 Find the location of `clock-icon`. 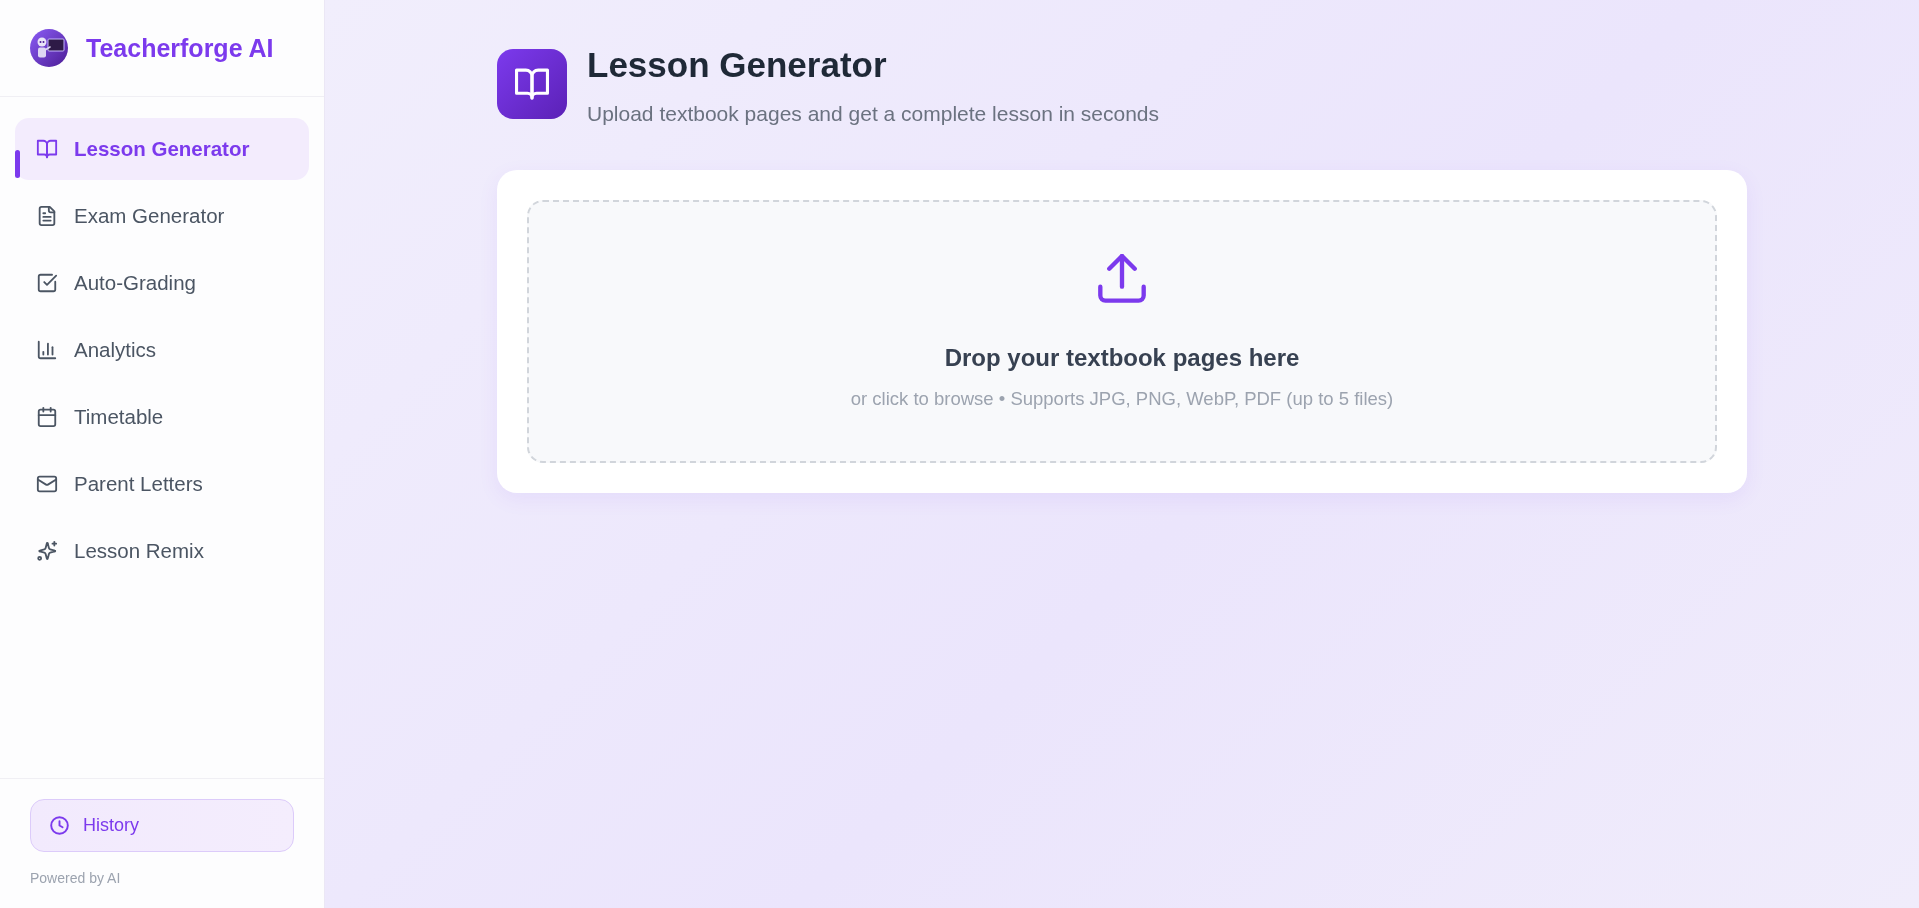

clock-icon is located at coordinates (59, 825).